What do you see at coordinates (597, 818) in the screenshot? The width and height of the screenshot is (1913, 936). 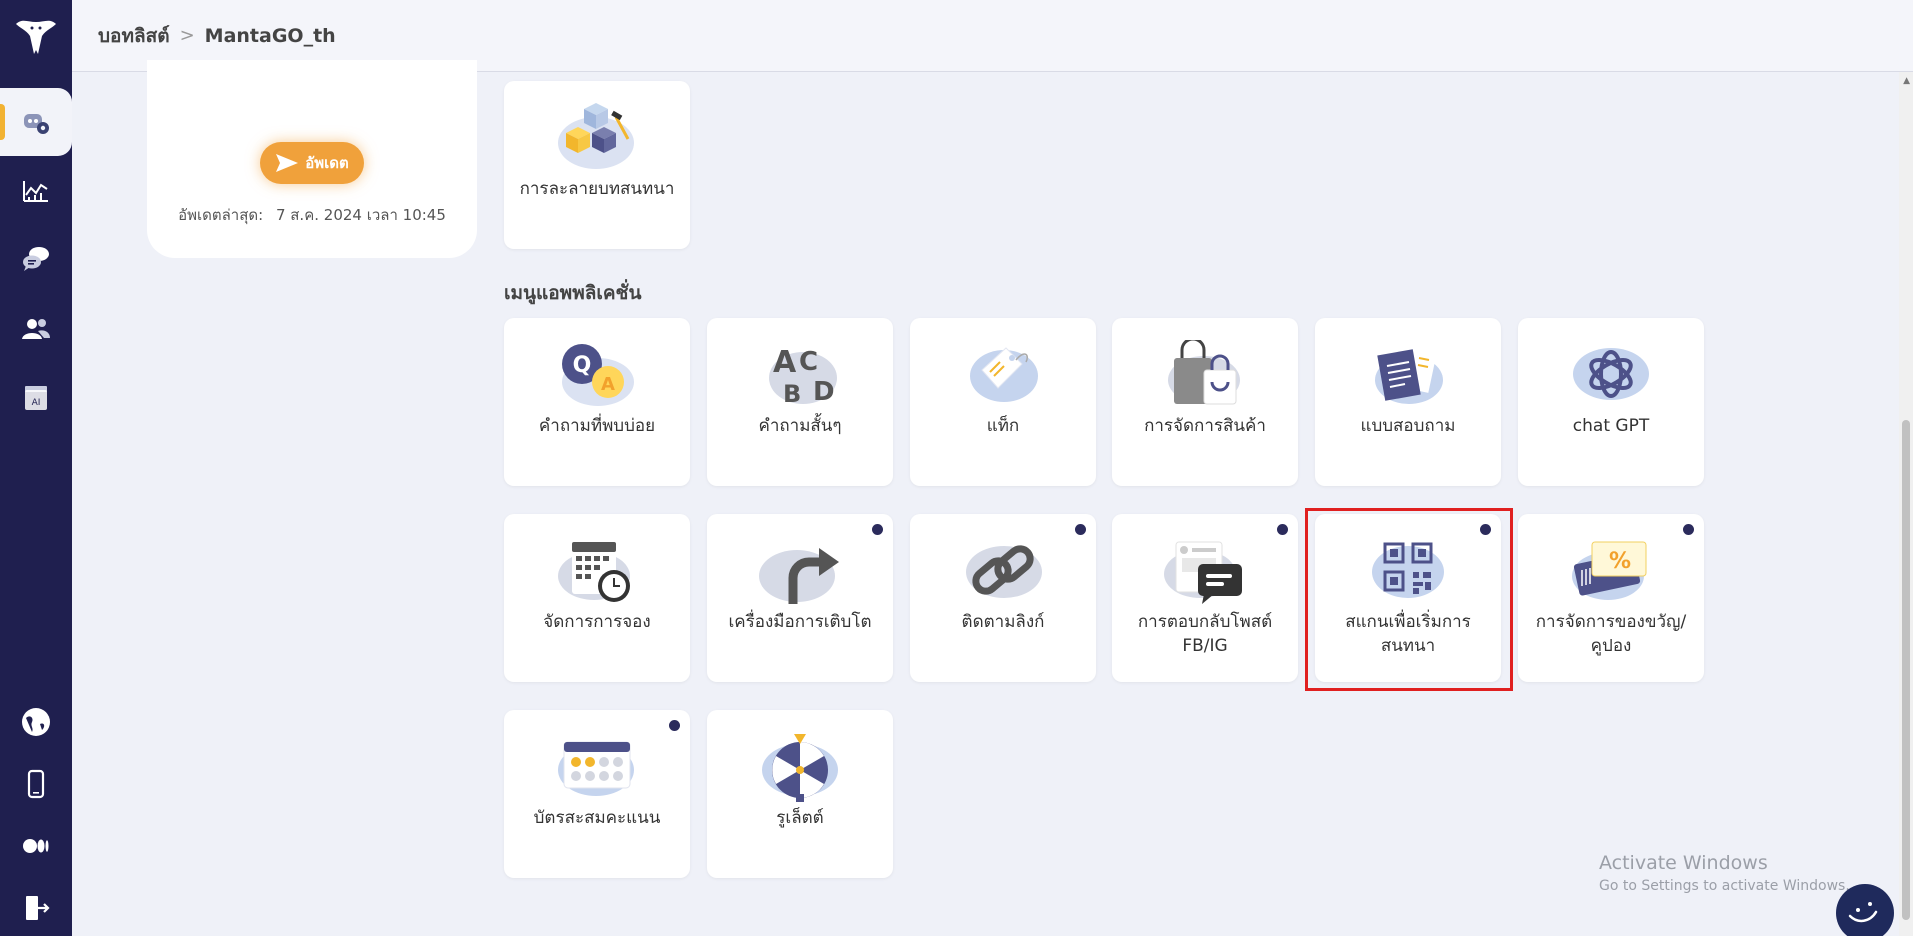 I see `tile-label: บัตรสะสมคะแนน` at bounding box center [597, 818].